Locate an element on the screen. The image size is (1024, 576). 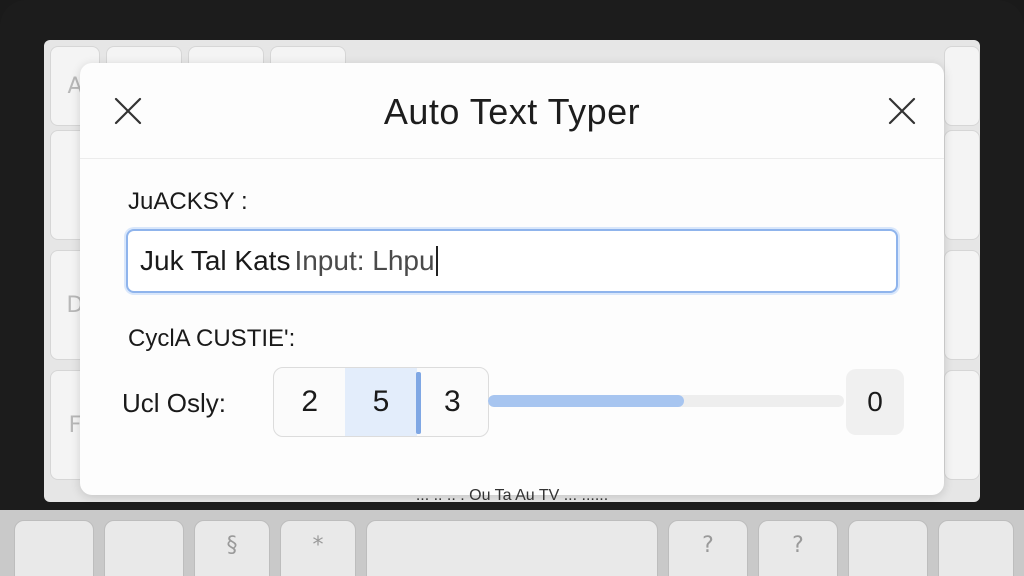
text-input-field: Juk Tal Kats Input: Lhpu is located at coordinates (512, 261).